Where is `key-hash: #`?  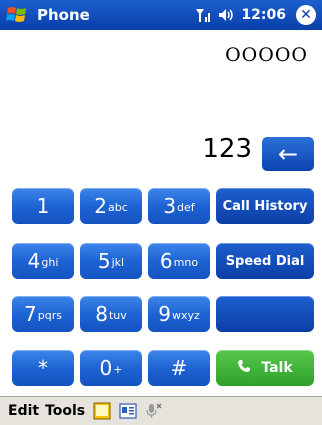
key-hash: # is located at coordinates (179, 368).